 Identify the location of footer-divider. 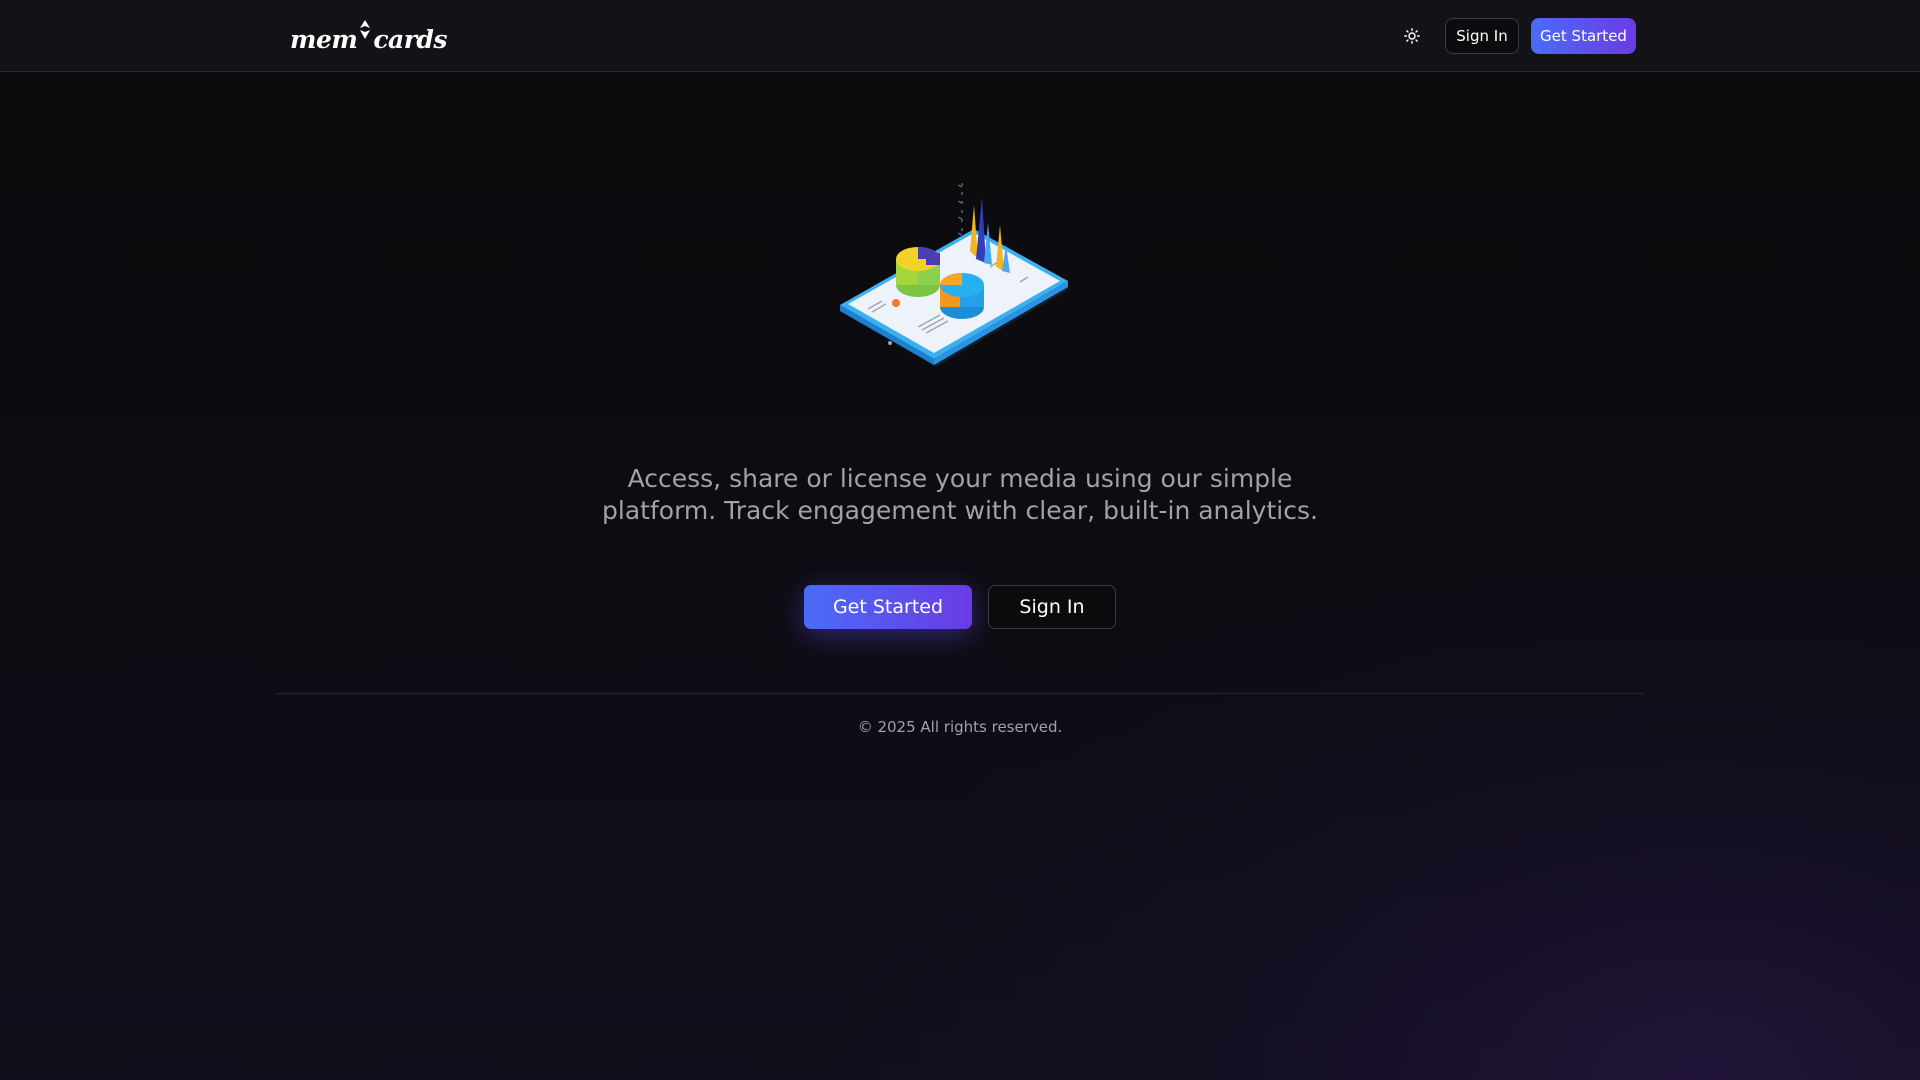
(960, 693).